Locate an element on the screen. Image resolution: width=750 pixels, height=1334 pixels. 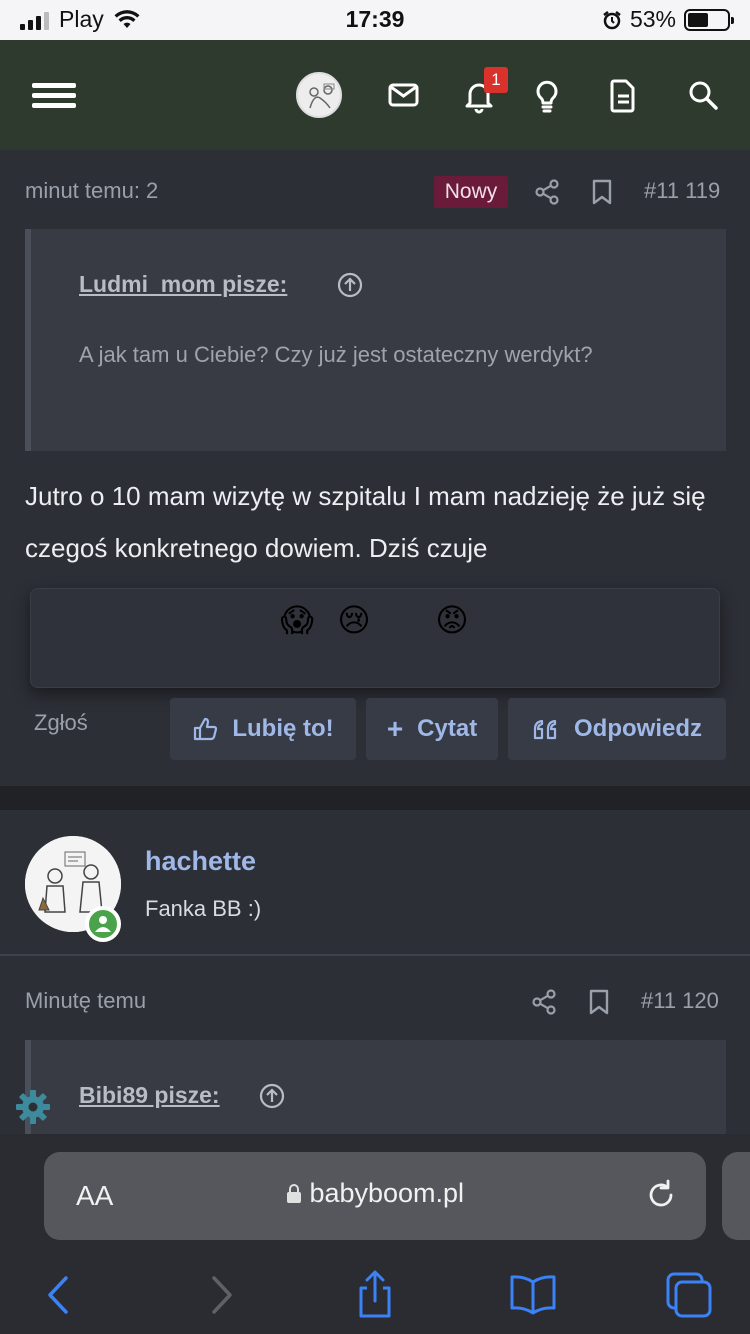
quote-button: + Cytat is located at coordinates (432, 729).